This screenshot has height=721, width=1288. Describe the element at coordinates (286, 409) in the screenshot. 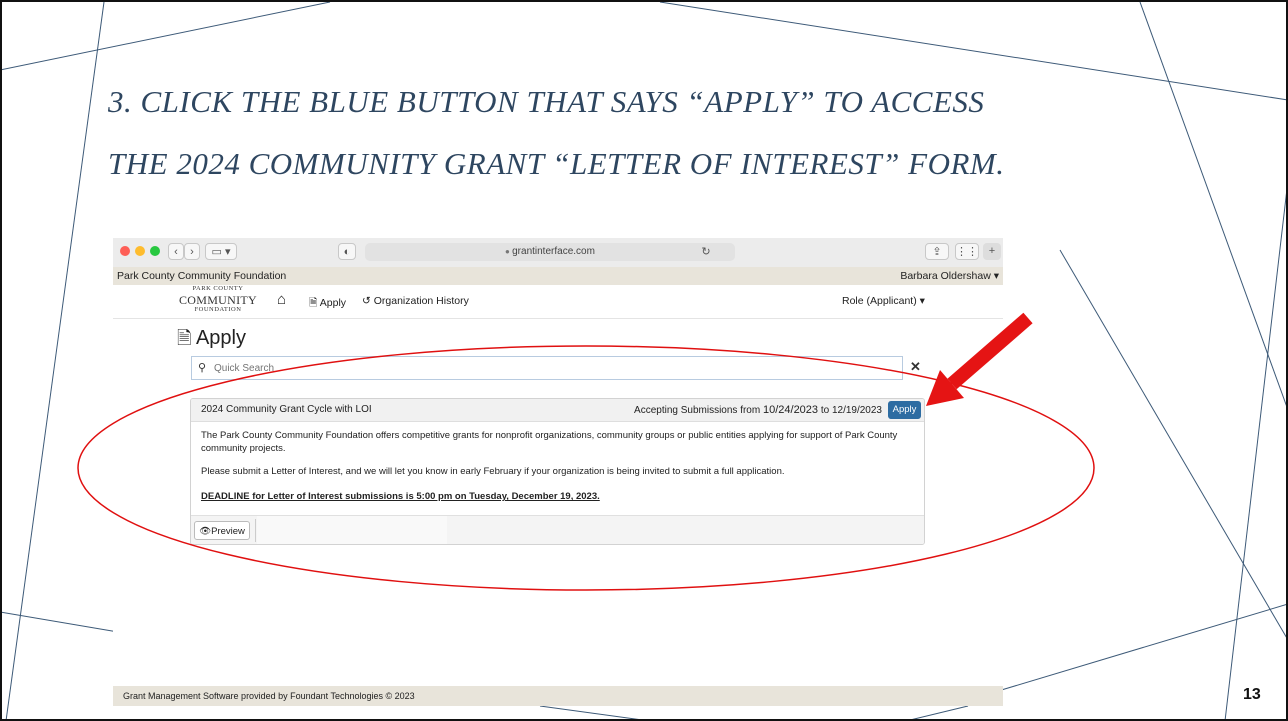

I see `card-title: 2024 Community Grant Cycle with LOI` at that location.